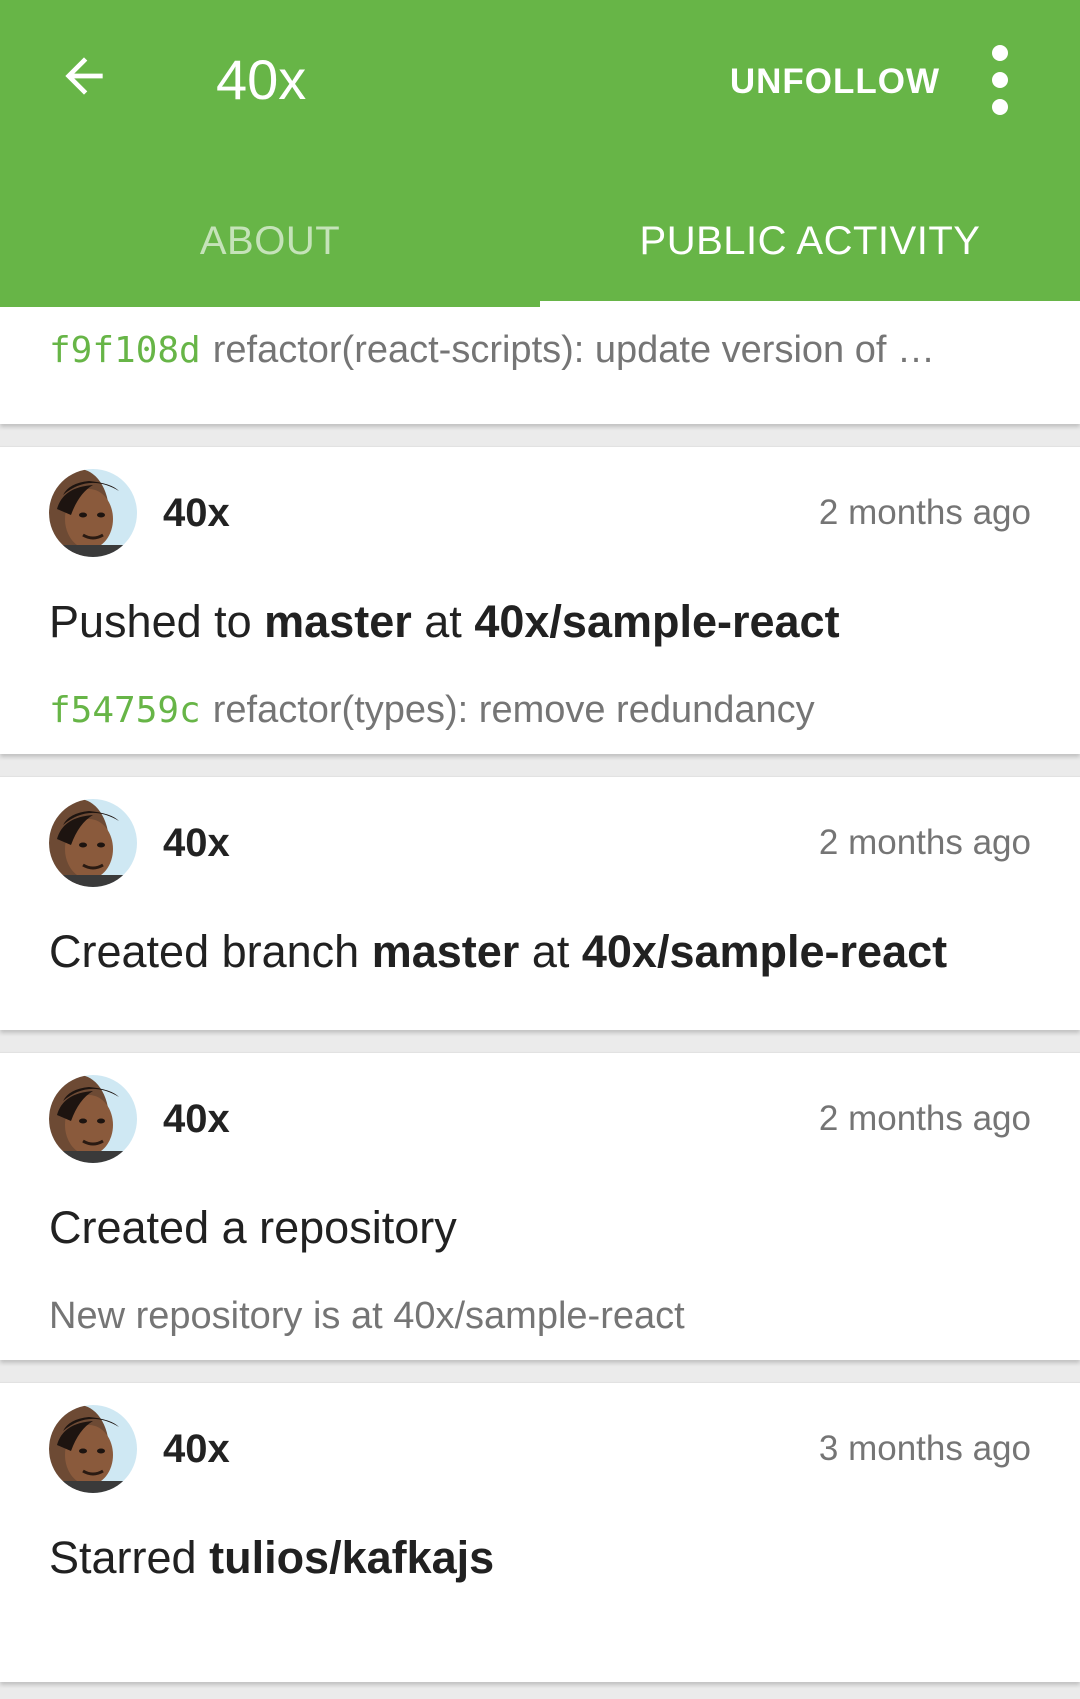 The height and width of the screenshot is (1699, 1080). I want to click on event-verb: Pushed to, so click(150, 621).